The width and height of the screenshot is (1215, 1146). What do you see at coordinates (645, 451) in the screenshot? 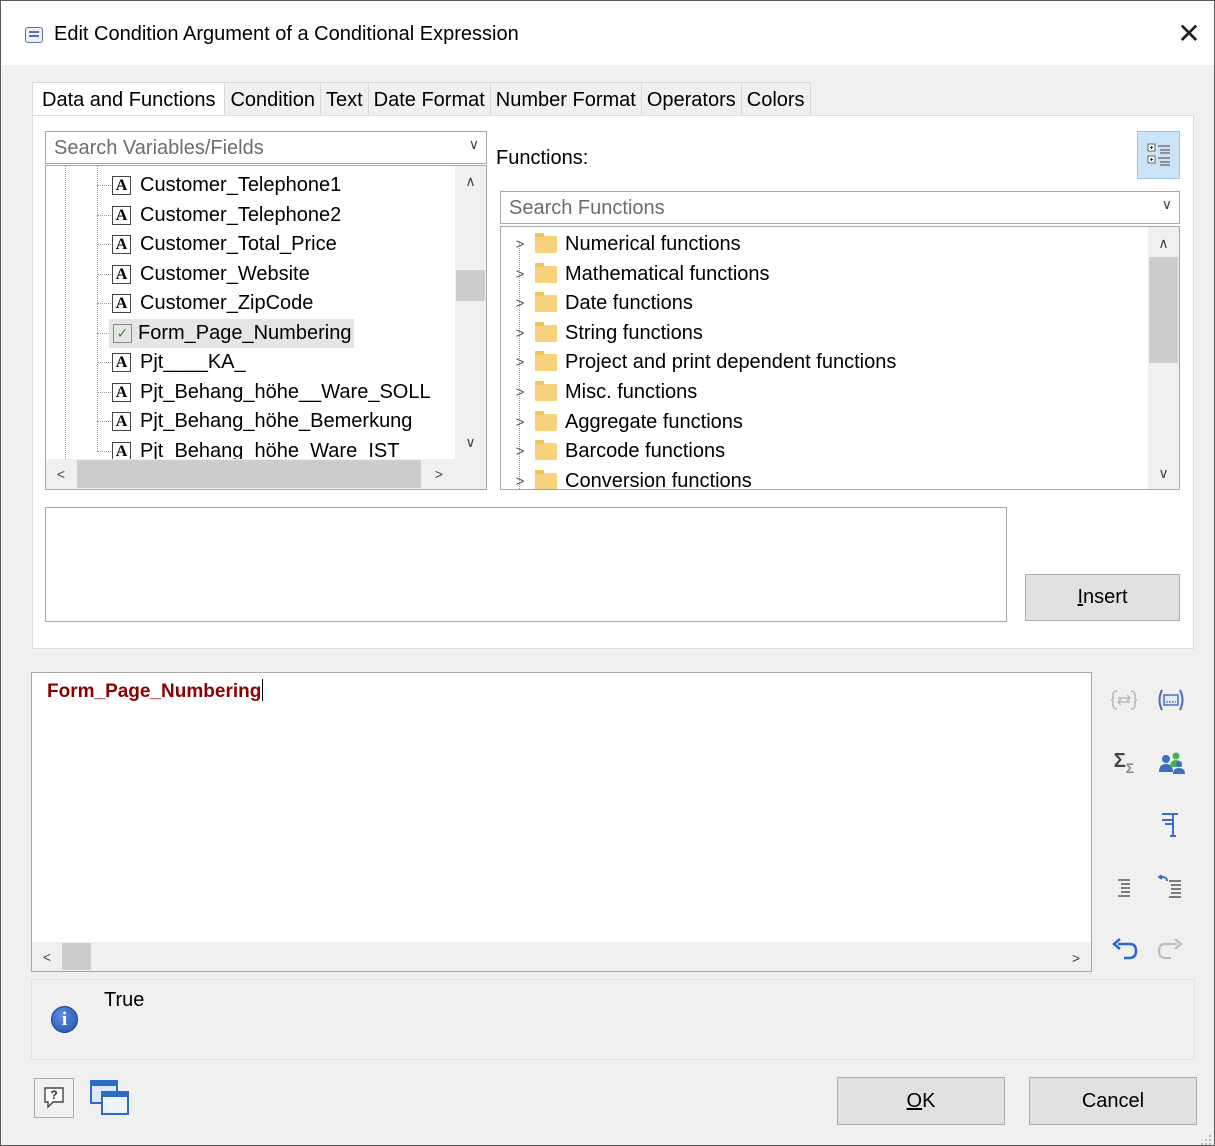
I see `function-category-label: Barcode functions` at bounding box center [645, 451].